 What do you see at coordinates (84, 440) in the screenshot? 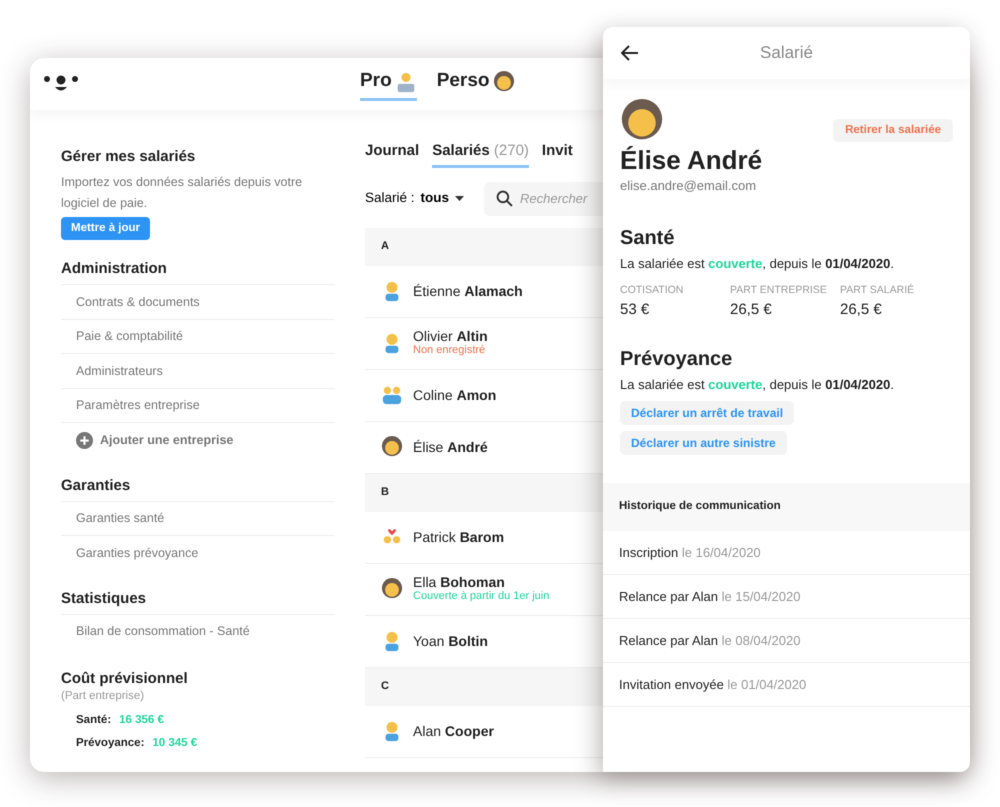
I see `plus-icon` at bounding box center [84, 440].